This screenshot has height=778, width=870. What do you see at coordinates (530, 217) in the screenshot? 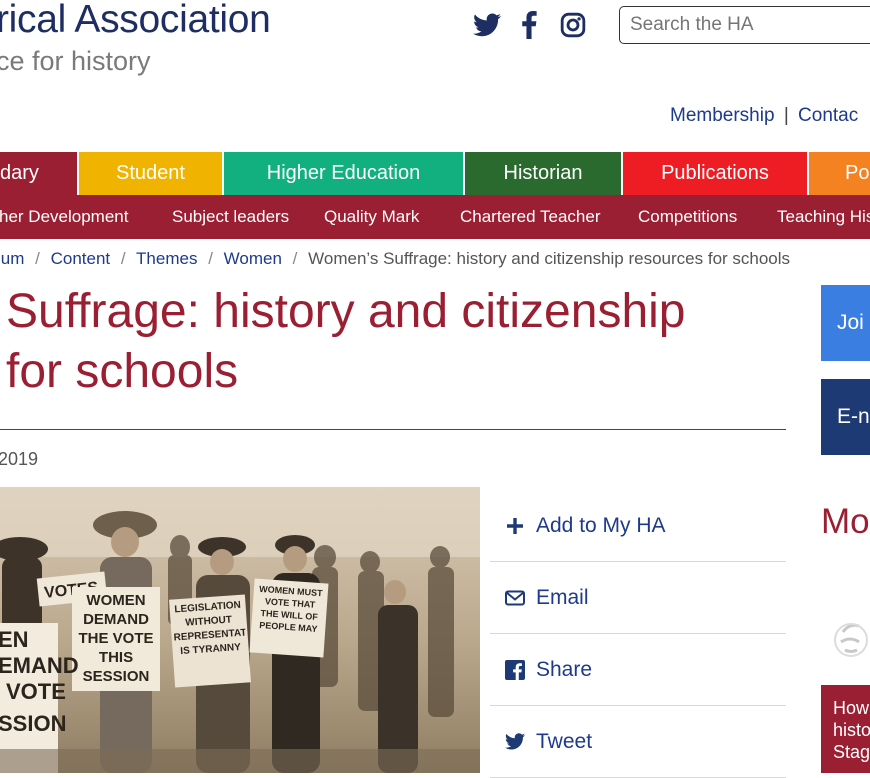
I see `subnav-chartered-teacher: Chartered Teacher` at bounding box center [530, 217].